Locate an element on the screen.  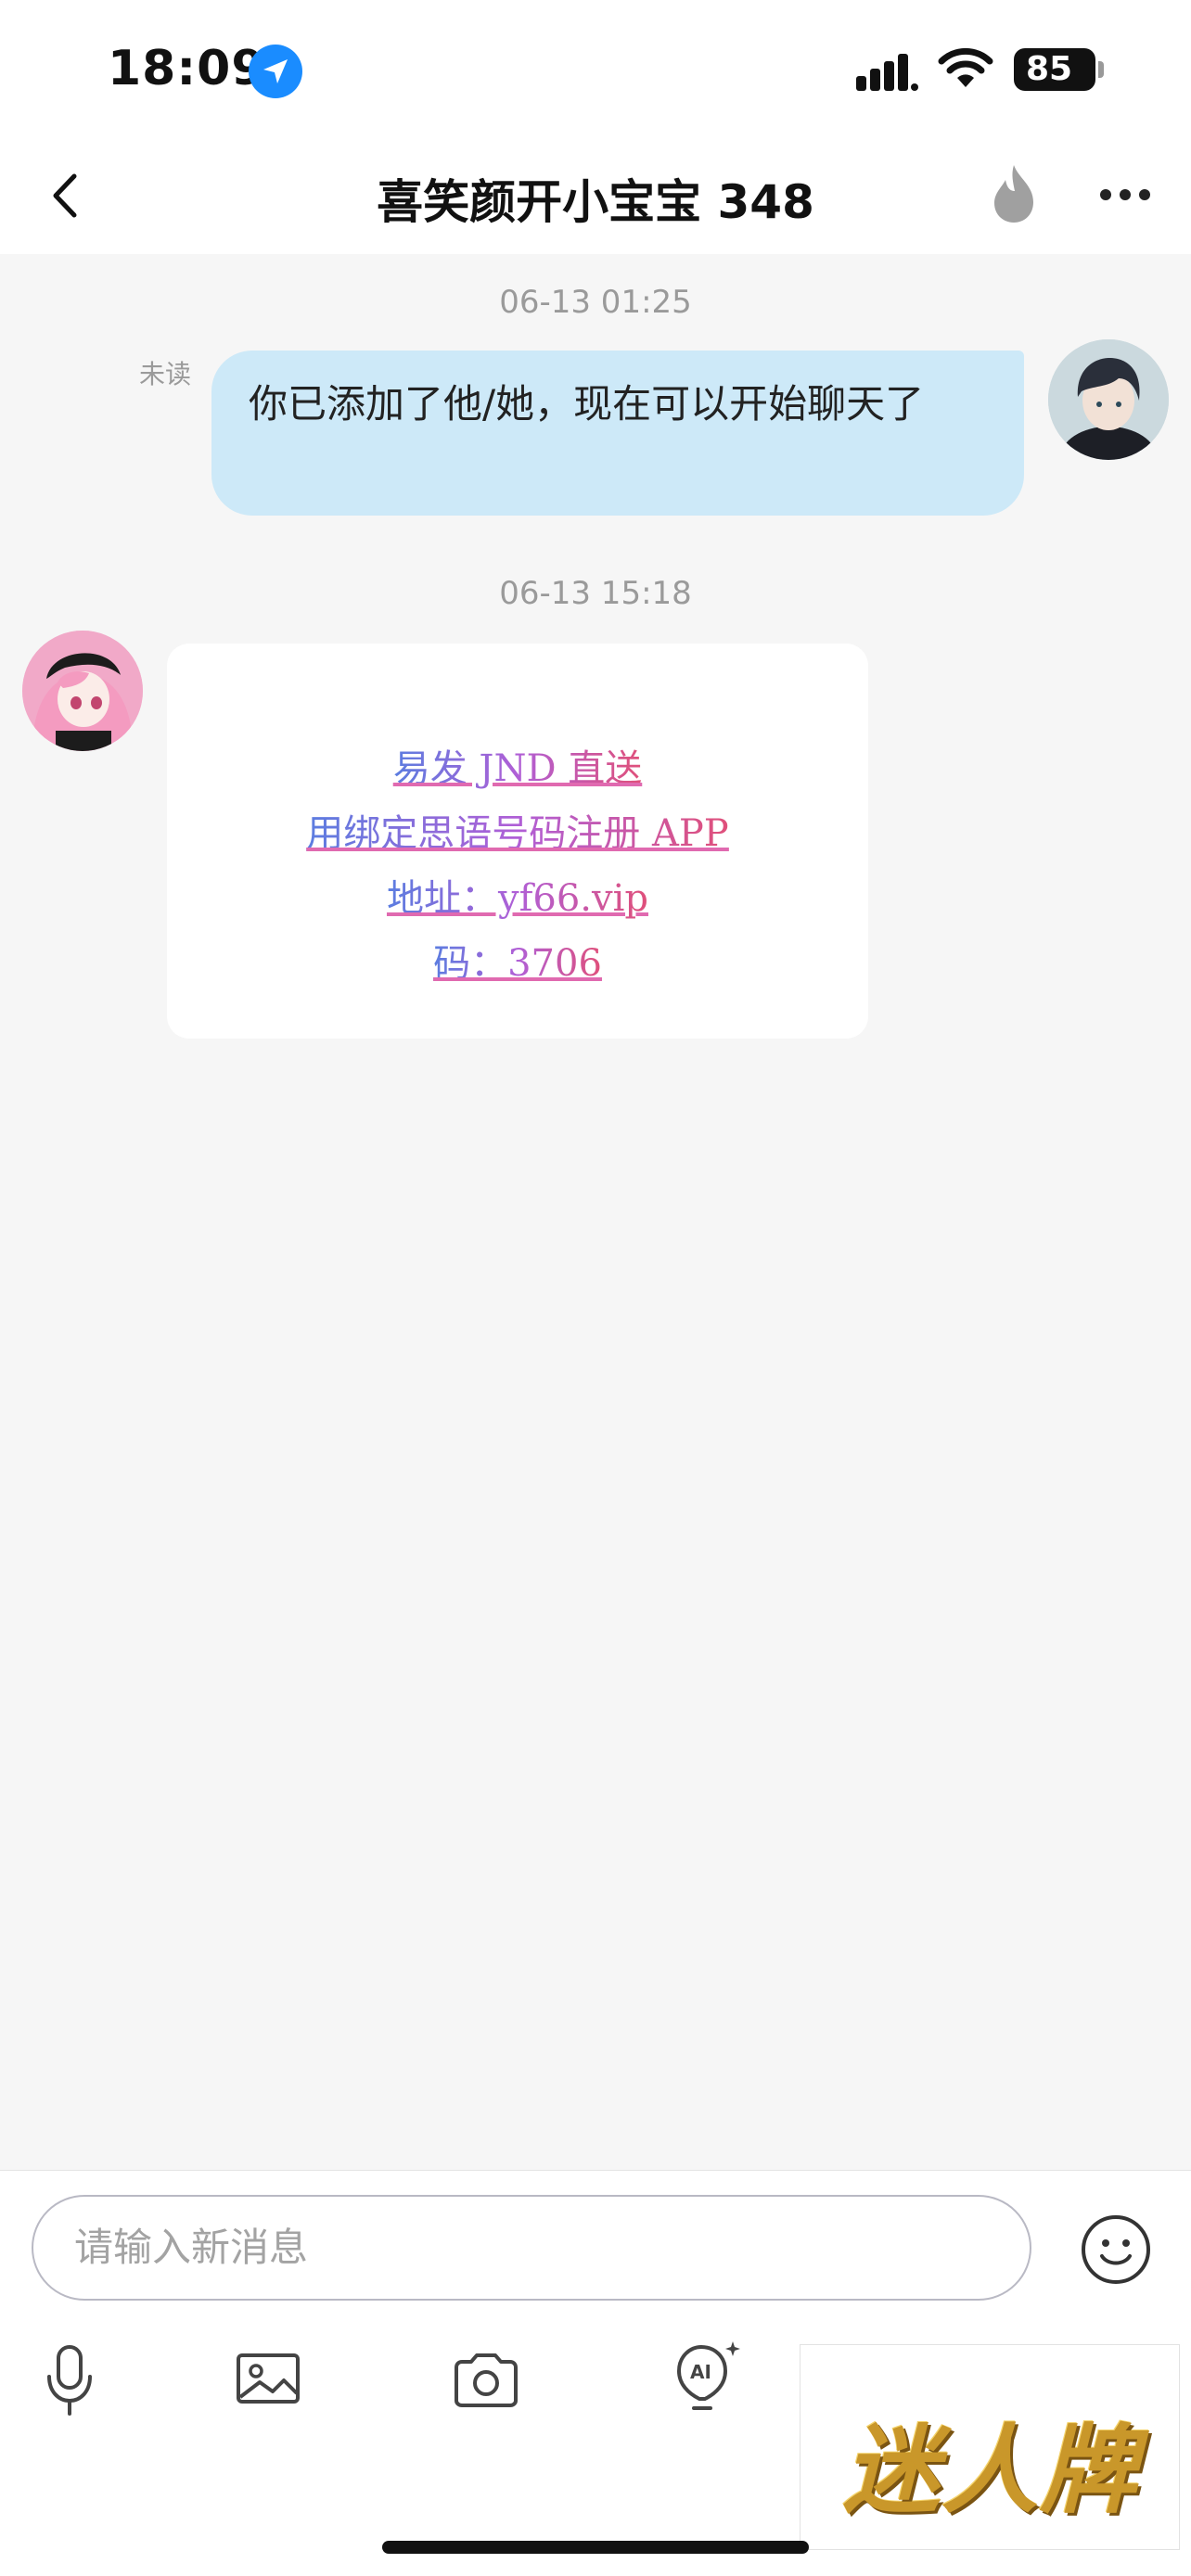
cellular-signal-icon is located at coordinates (887, 72).